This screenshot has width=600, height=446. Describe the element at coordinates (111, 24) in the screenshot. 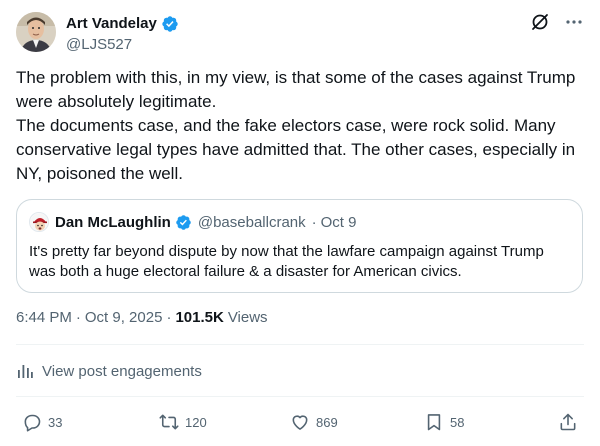

I see `author-display-name: Art Vandelay` at that location.